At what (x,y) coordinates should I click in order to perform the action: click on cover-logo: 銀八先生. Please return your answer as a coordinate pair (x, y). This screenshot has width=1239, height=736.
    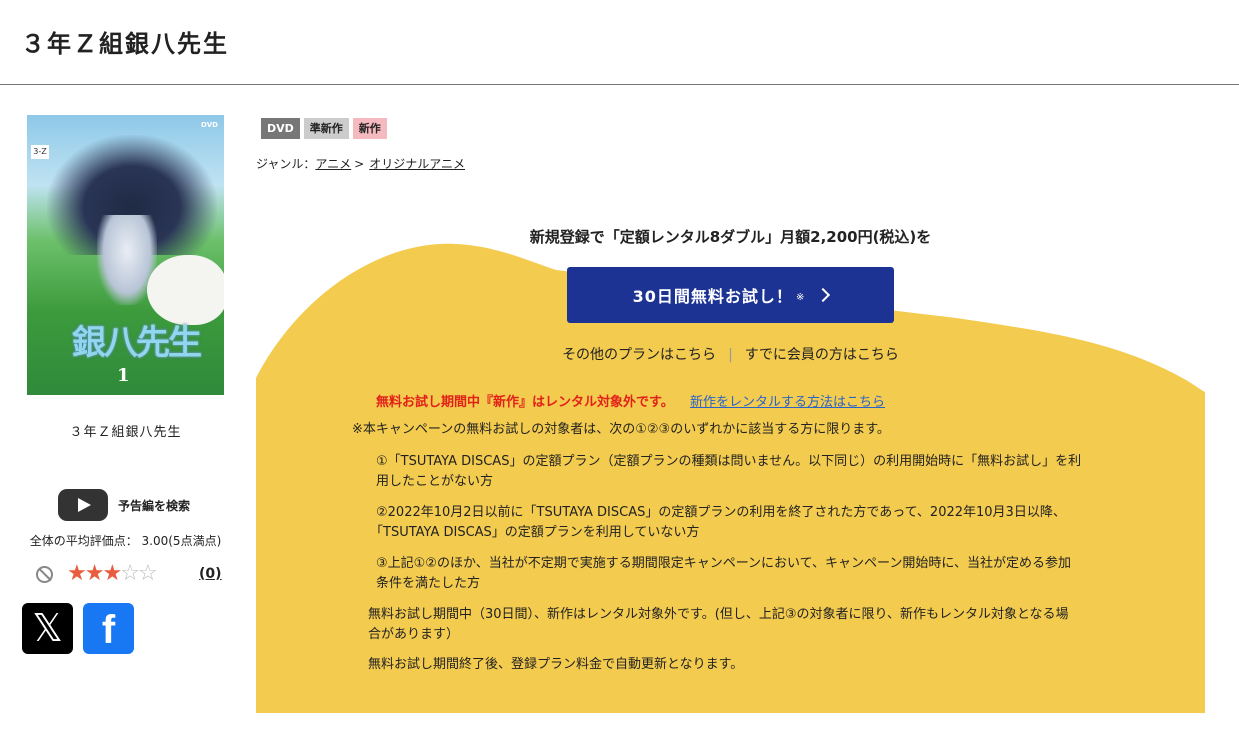
    Looking at the image, I should click on (137, 343).